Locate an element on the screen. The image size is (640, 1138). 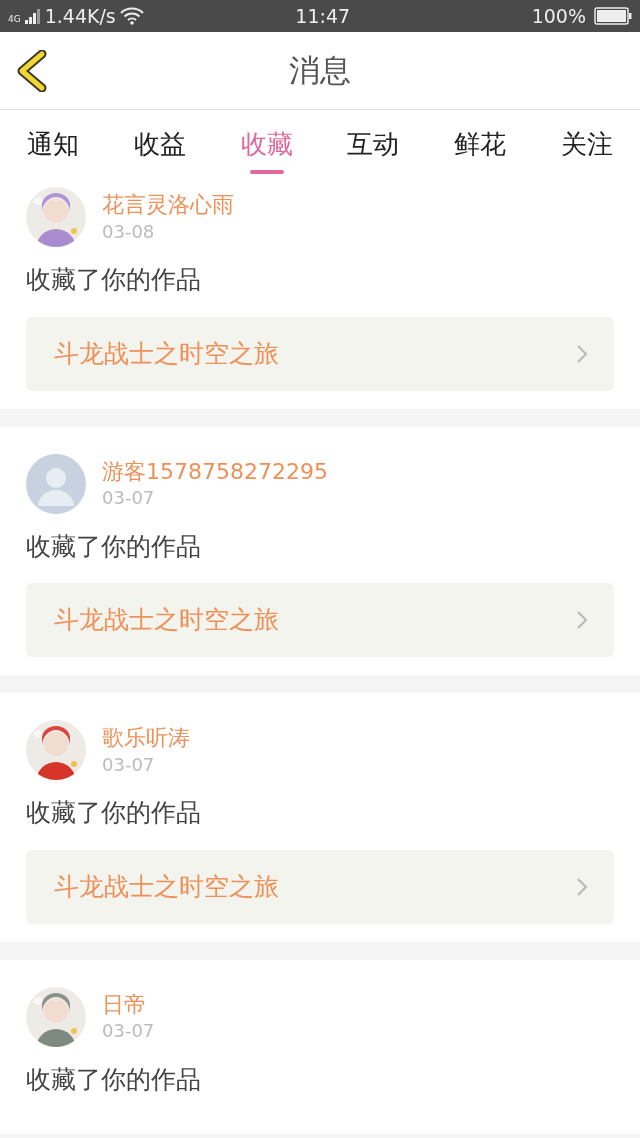
tab: 鲜花 is located at coordinates (479, 149).